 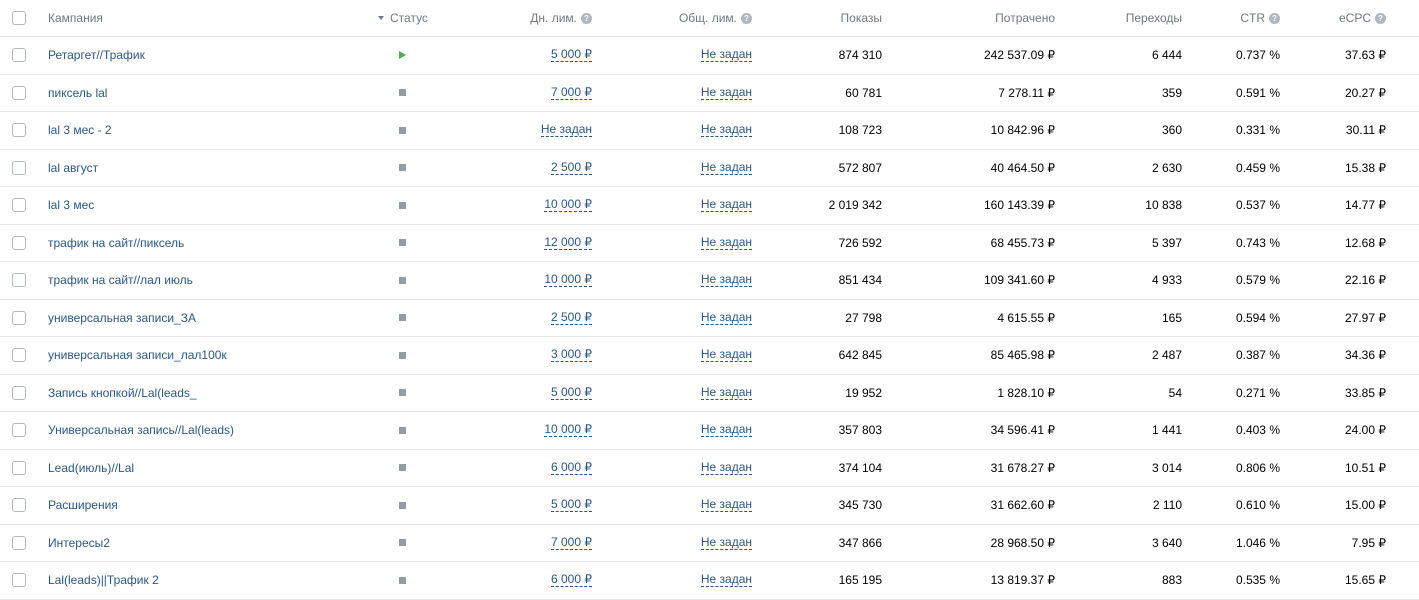 What do you see at coordinates (1131, 18) in the screenshot?
I see `header-transitions: Переходы` at bounding box center [1131, 18].